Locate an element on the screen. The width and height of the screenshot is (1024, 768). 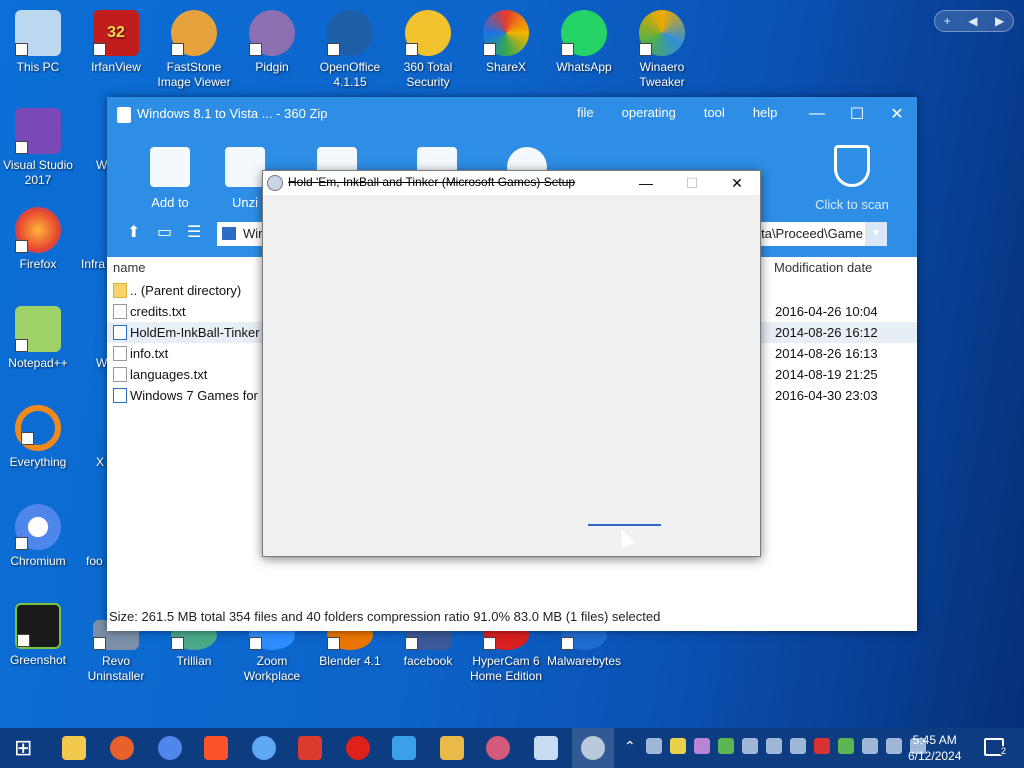
desktop-icon-greenshot: Greenshot is located at coordinates (38, 635).